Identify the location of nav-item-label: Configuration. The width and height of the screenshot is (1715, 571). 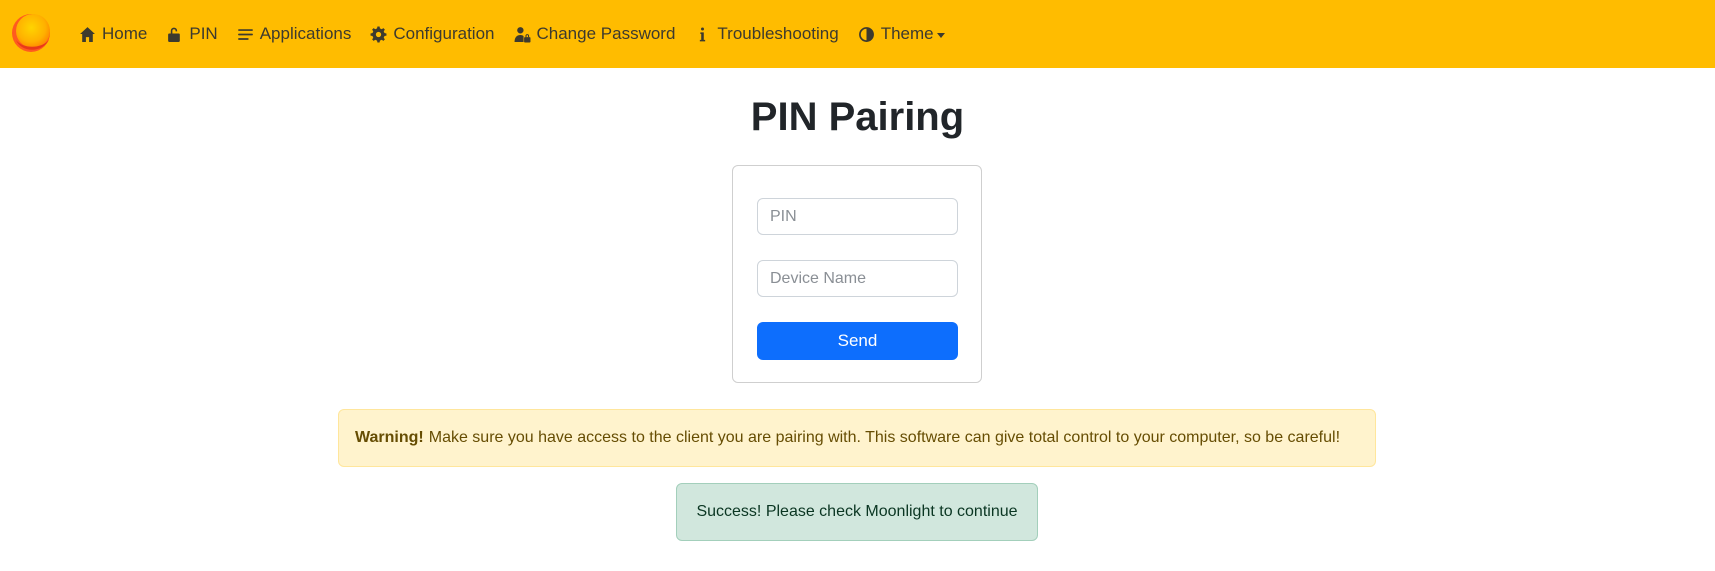
(444, 33).